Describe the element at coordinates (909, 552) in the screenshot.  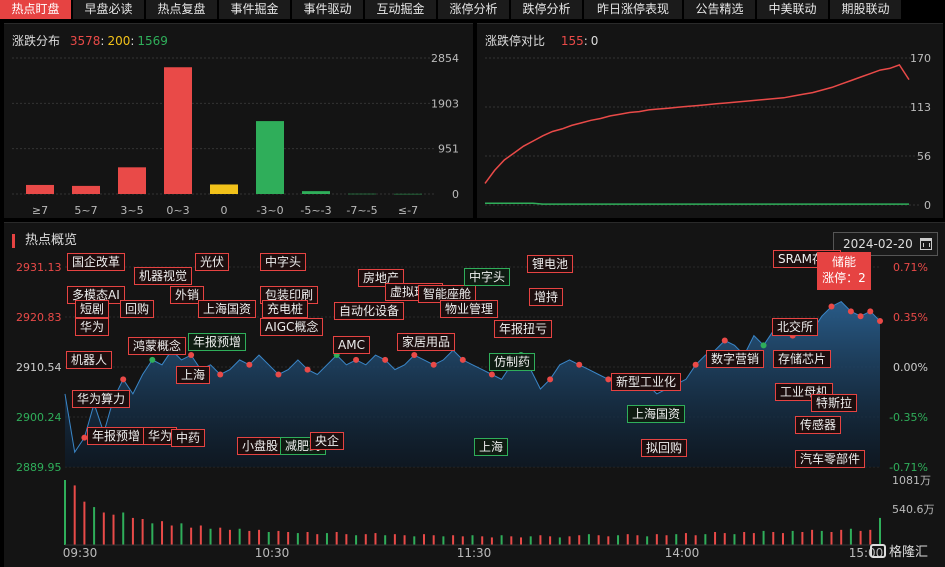
I see `logo-text: 格隆汇` at that location.